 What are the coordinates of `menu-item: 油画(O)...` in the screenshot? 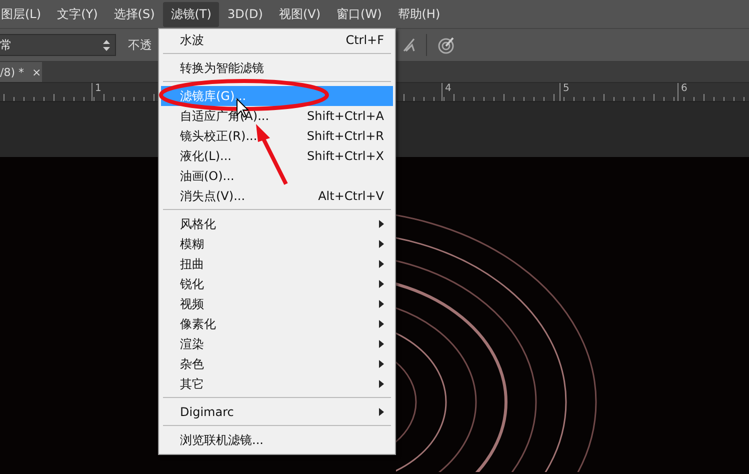 It's located at (277, 176).